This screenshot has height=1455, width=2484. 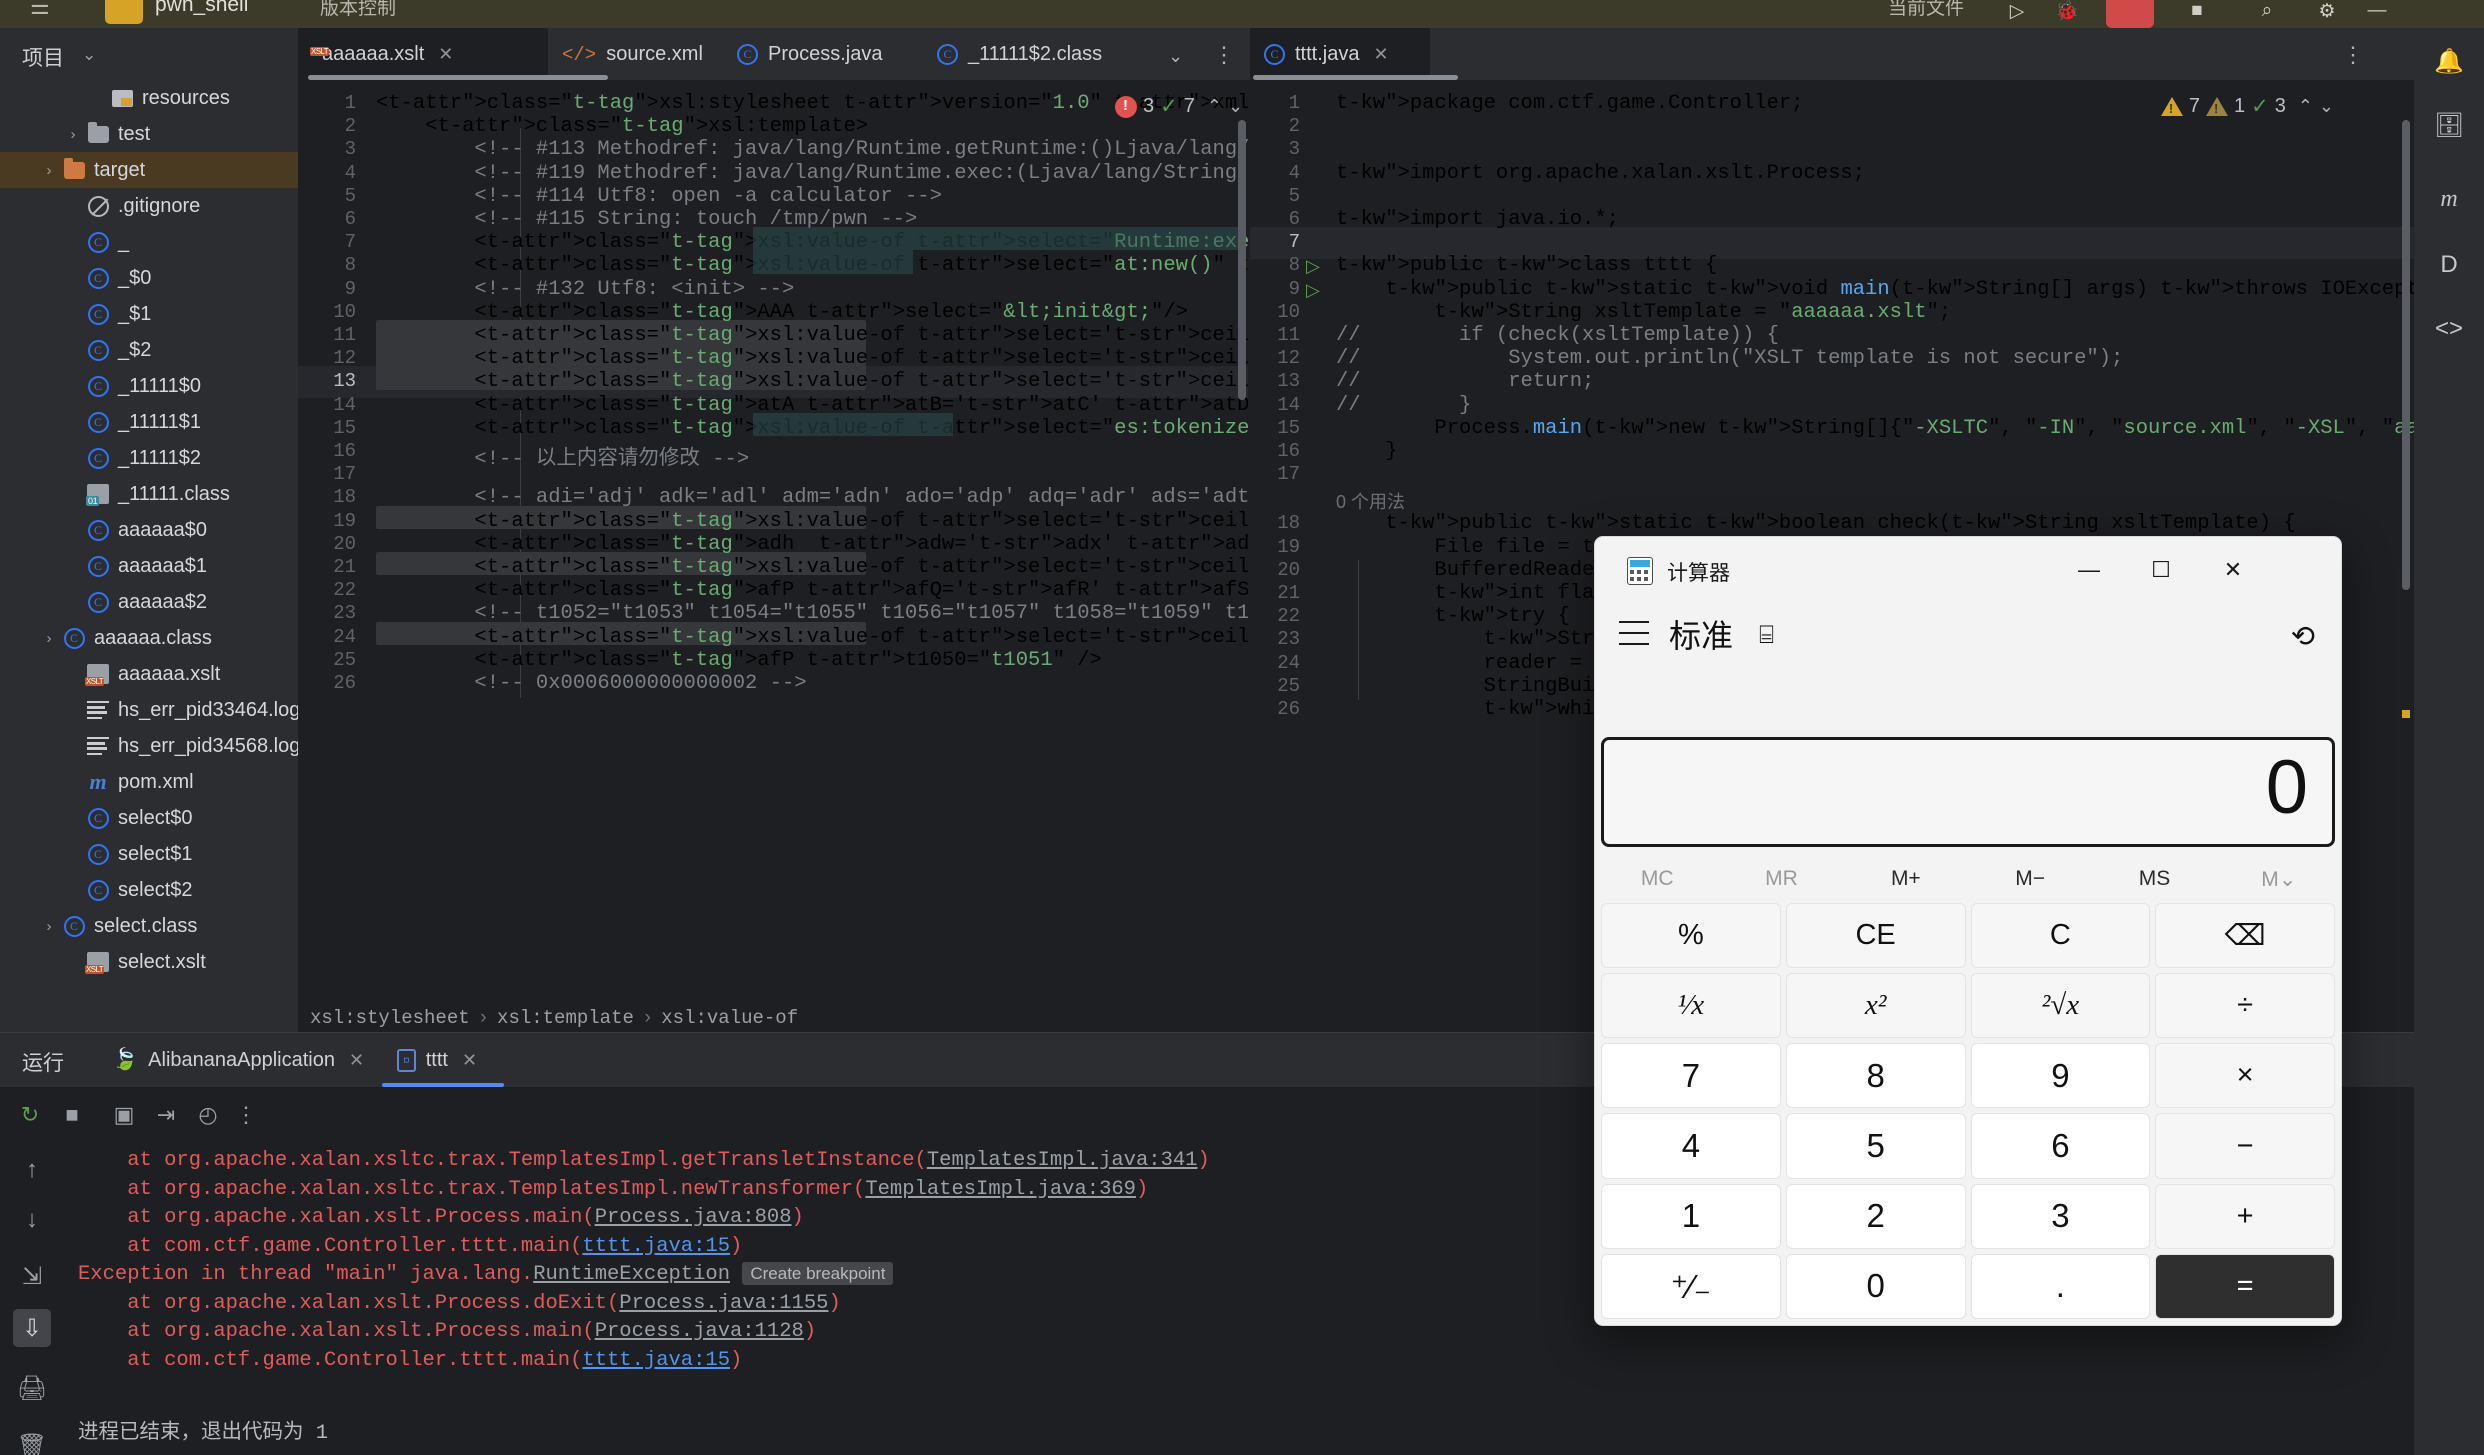 I want to click on search-icon: ⌕, so click(x=2267, y=13).